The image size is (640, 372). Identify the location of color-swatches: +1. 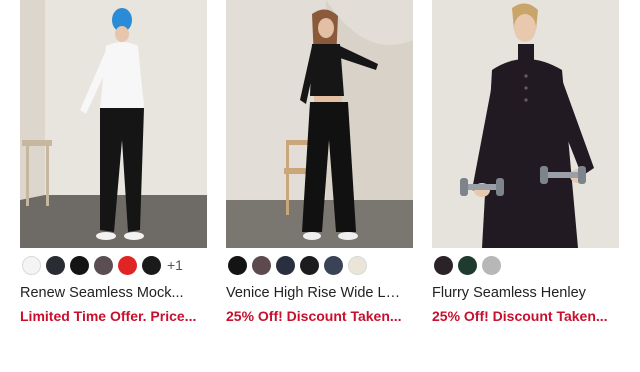
(114, 265).